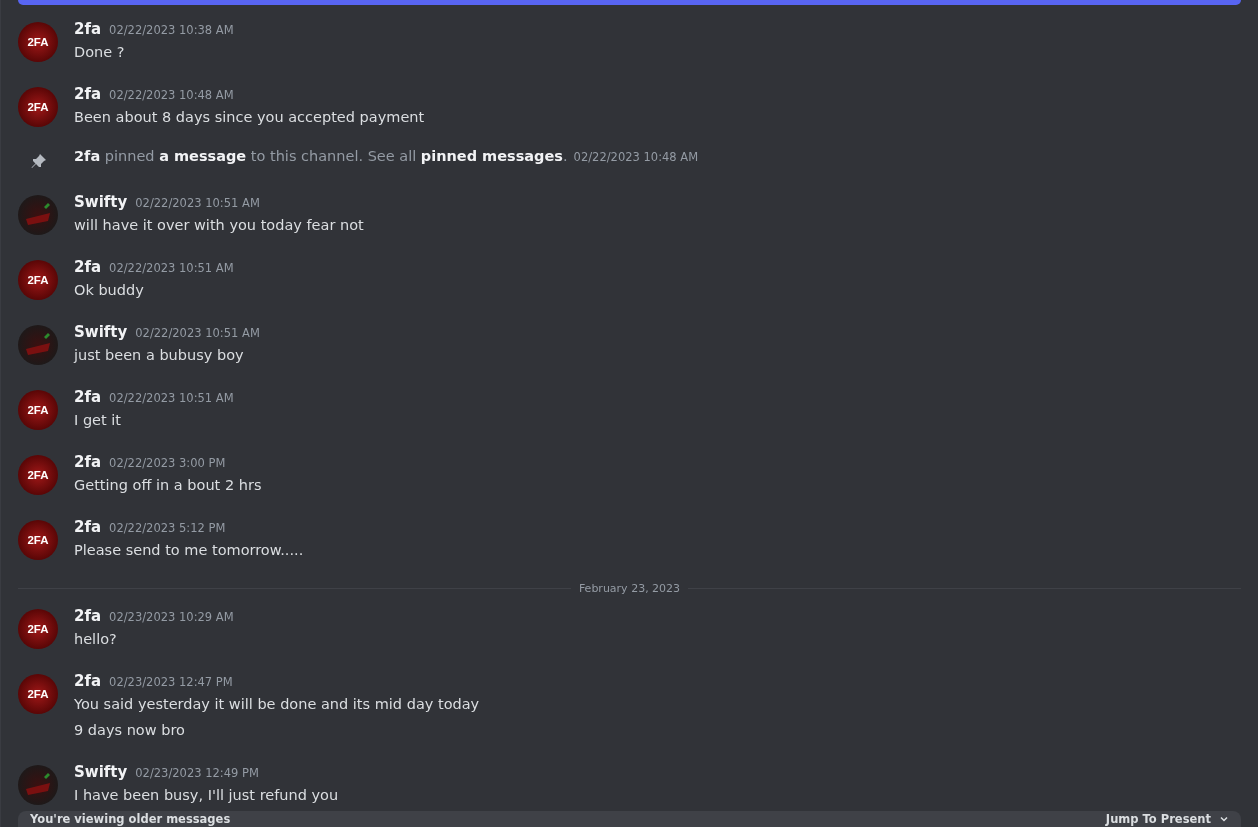 The height and width of the screenshot is (827, 1258). Describe the element at coordinates (159, 355) in the screenshot. I see `message-text: just been a bubusy boy` at that location.